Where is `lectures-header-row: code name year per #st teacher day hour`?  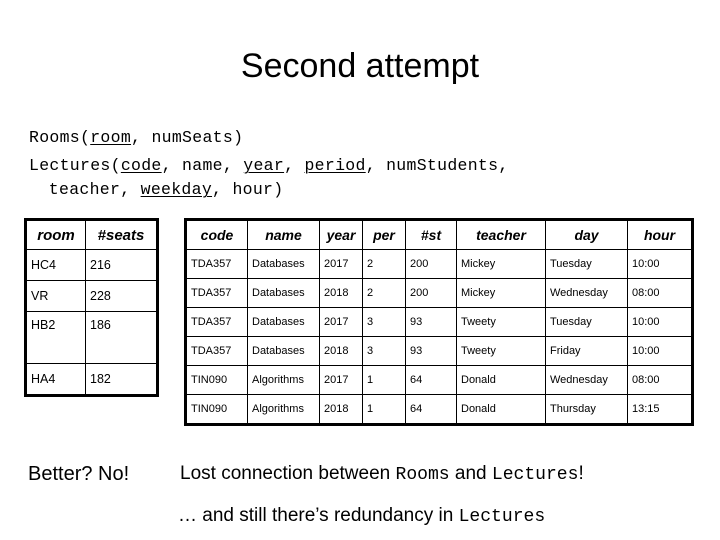
lectures-header-row: code name year per #st teacher day hour is located at coordinates (439, 234).